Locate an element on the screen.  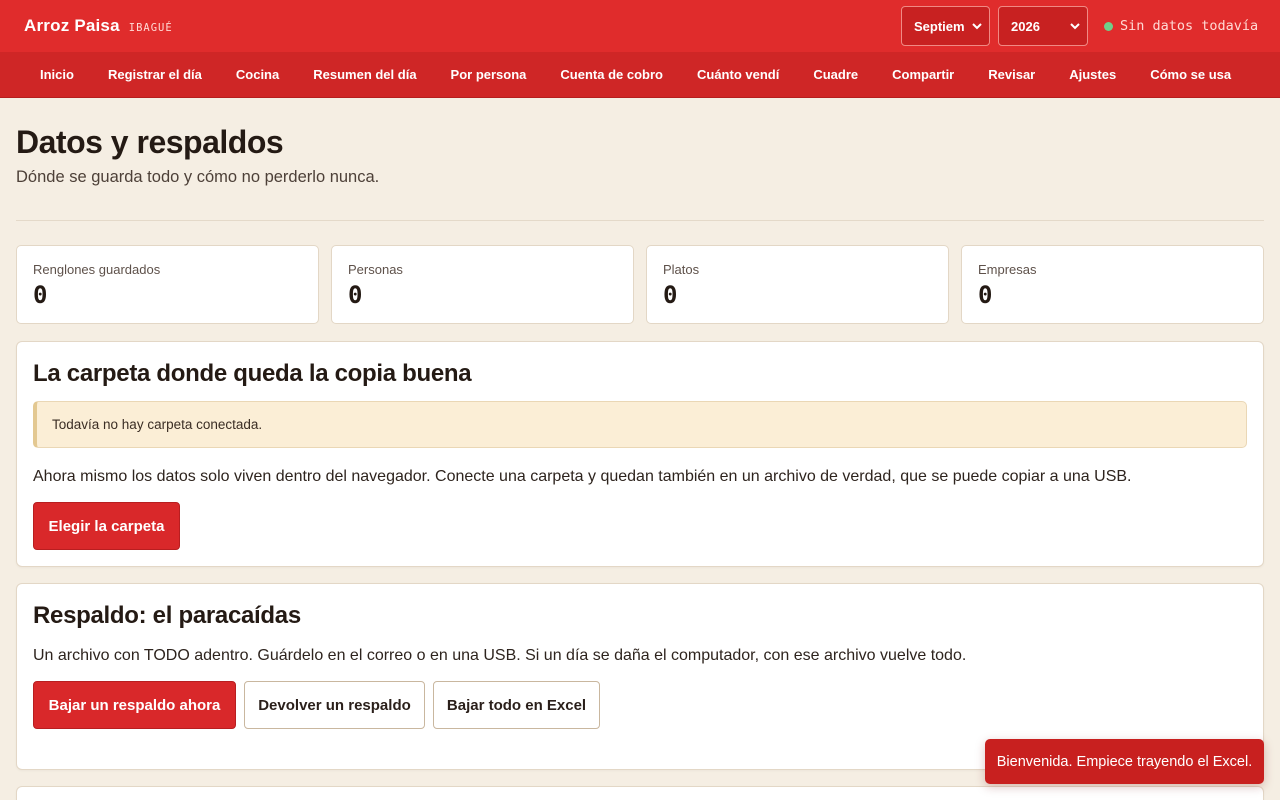
stat-label: Empresas is located at coordinates (1007, 269).